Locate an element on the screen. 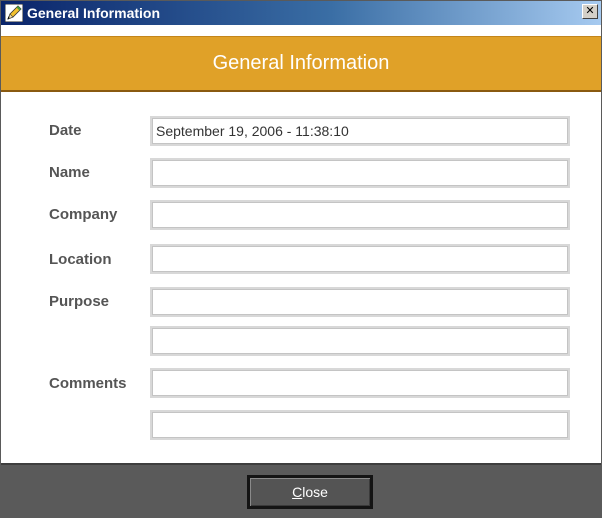  close-button-label: lose is located at coordinates (315, 492).